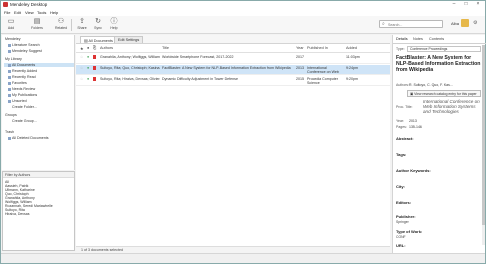 The image size is (486, 264). What do you see at coordinates (98, 39) in the screenshot?
I see `tab-all-documents: ▤ All Documents` at bounding box center [98, 39].